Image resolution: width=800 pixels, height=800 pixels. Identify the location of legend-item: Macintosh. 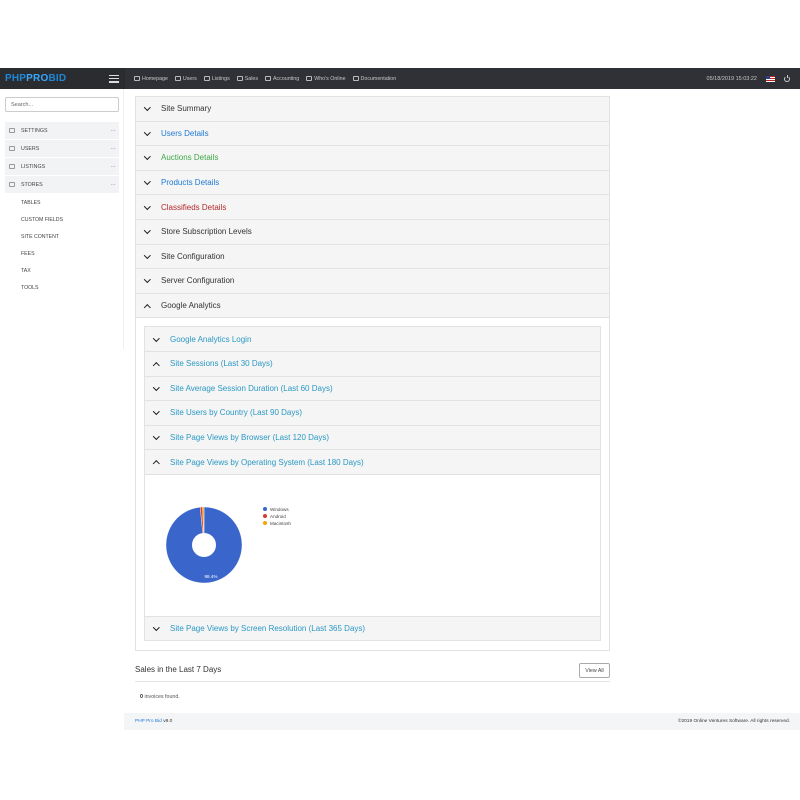
(277, 523).